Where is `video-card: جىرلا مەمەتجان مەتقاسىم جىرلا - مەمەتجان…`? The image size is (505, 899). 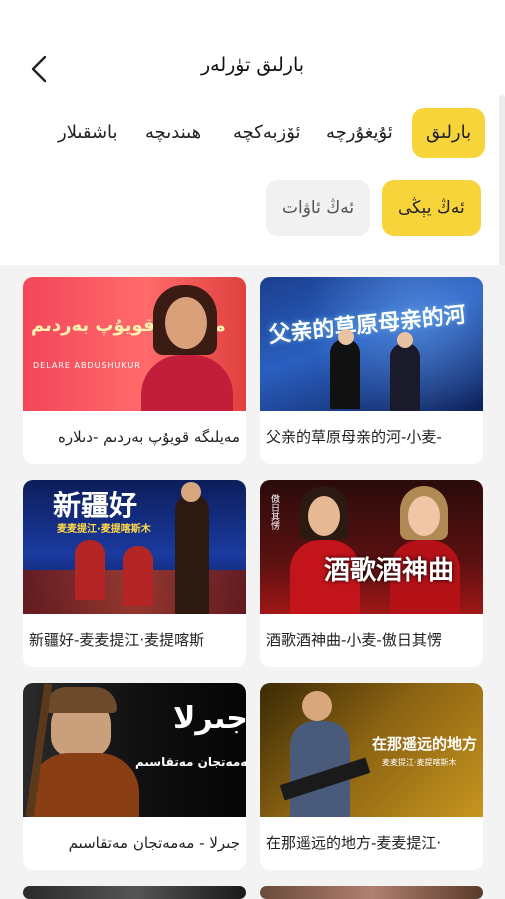 video-card: جىرلا مەمەتجان مەتقاسىم جىرلا - مەمەتجان… is located at coordinates (134, 776).